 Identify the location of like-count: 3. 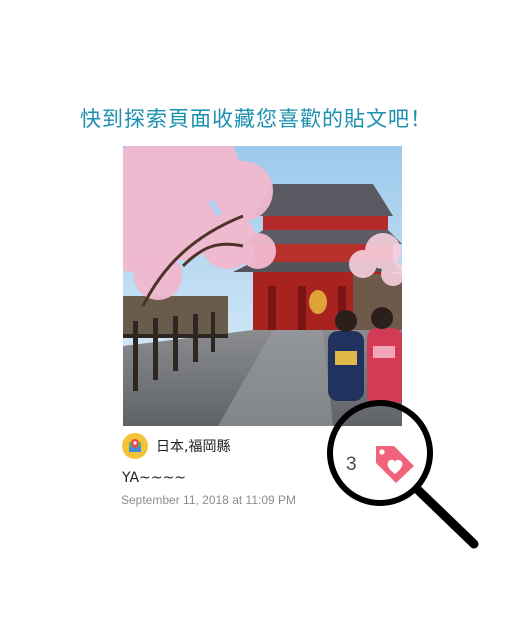
(351, 464).